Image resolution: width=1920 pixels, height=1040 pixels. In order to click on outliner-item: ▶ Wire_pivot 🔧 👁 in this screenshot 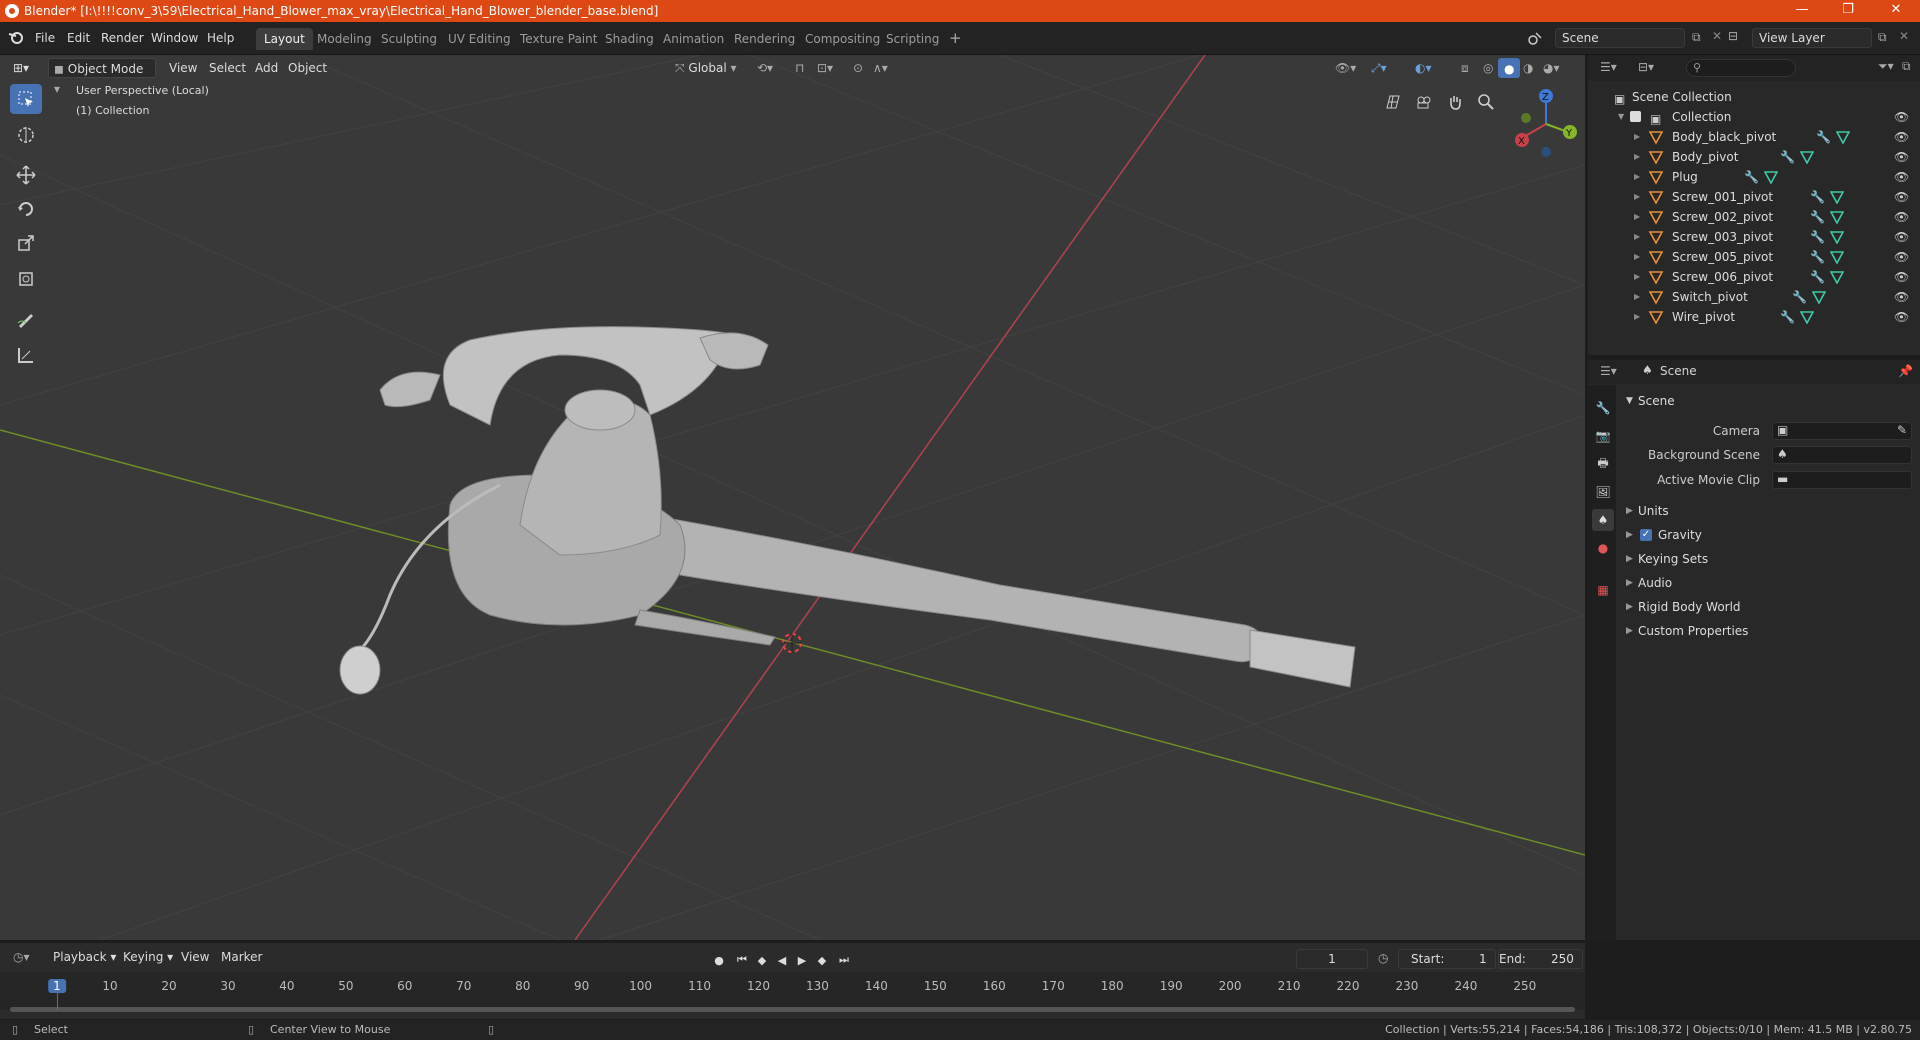, I will do `click(1754, 317)`.